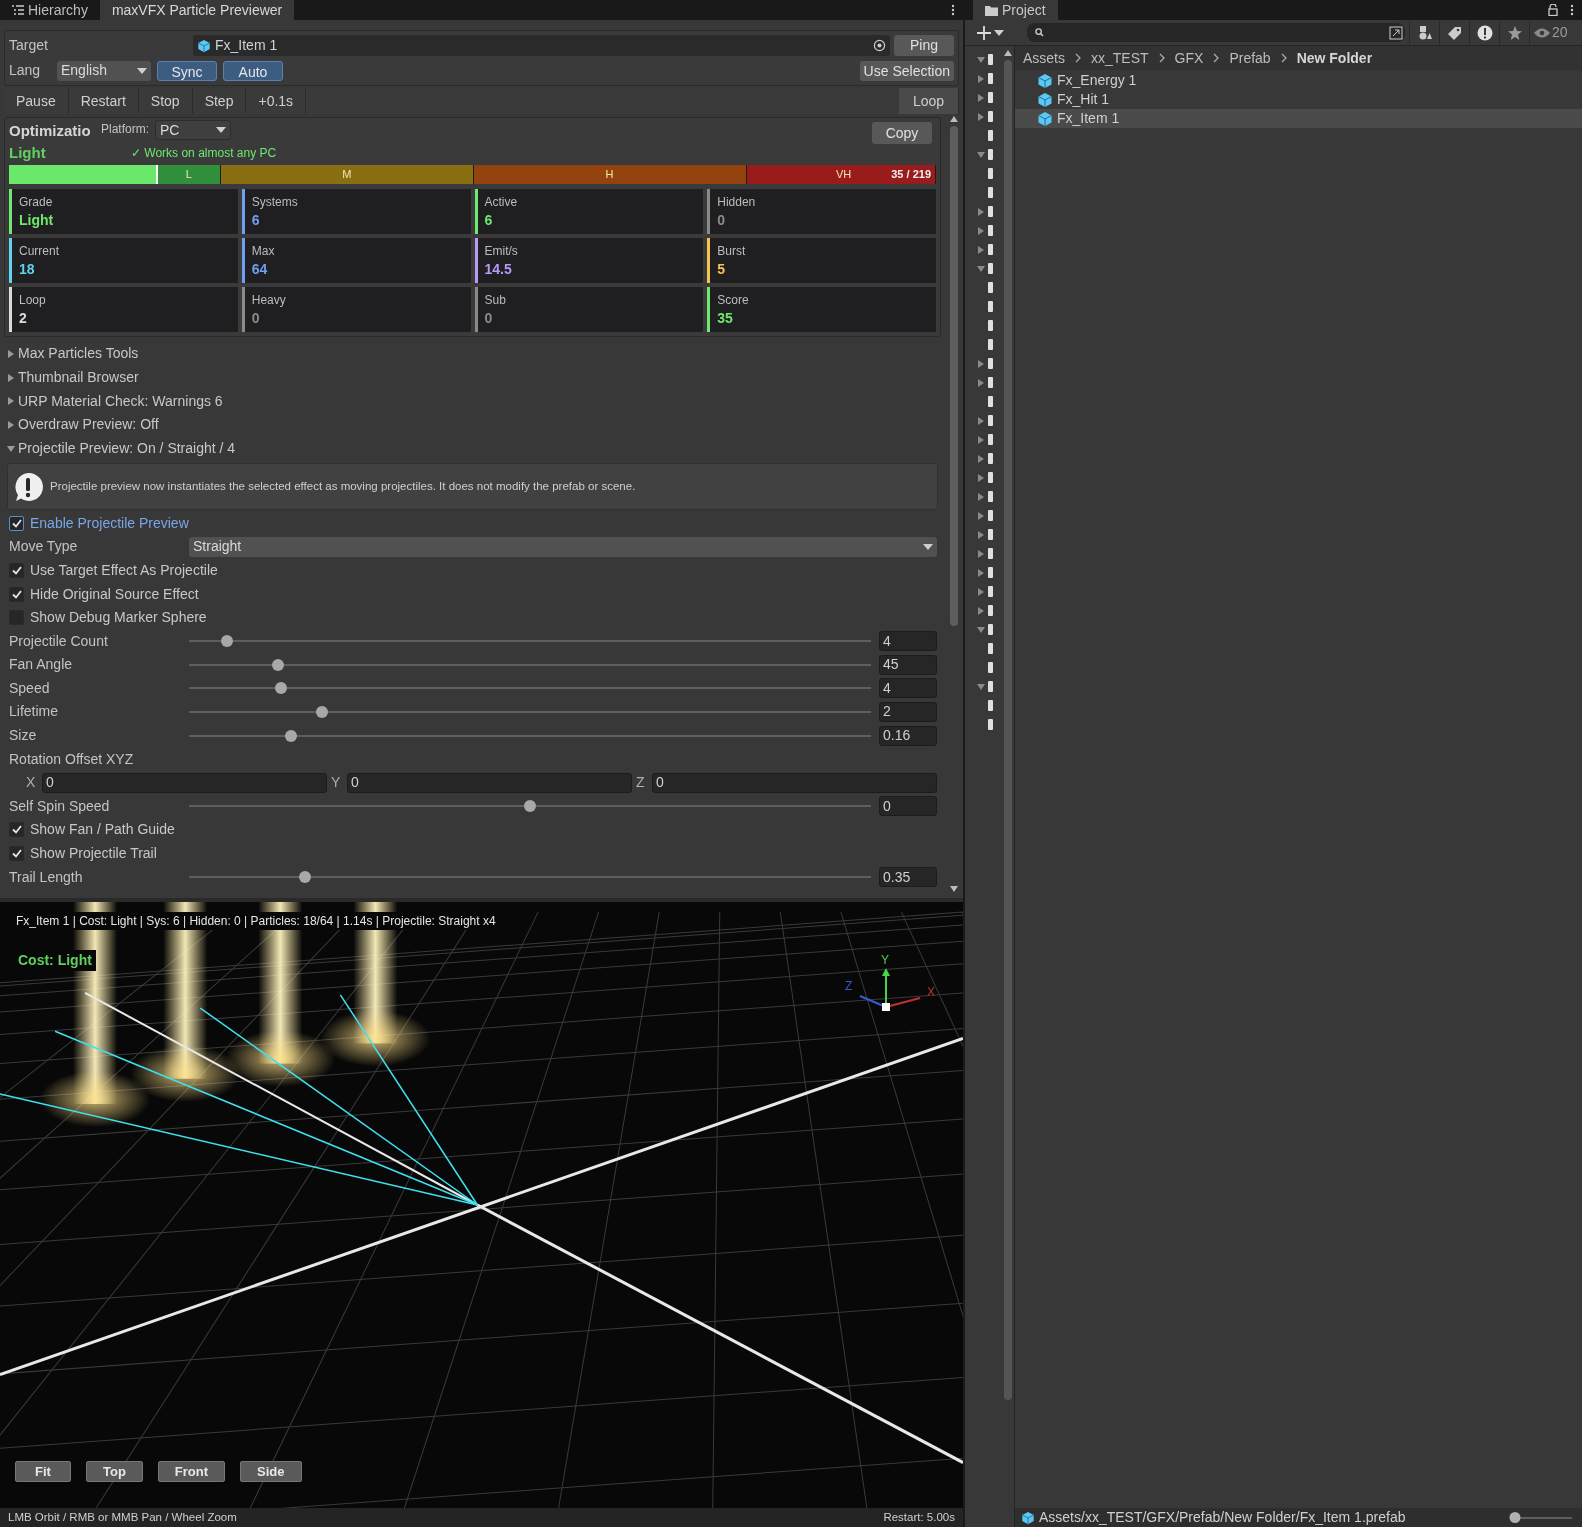 This screenshot has height=1527, width=1582. I want to click on asset-item: Fx_Hit 1, so click(1298, 99).